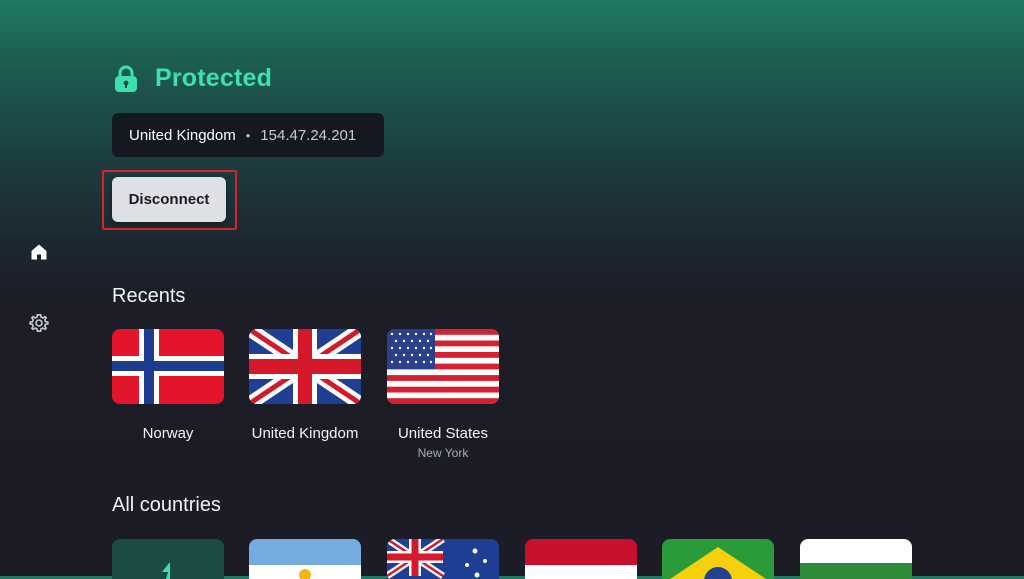 The width and height of the screenshot is (1024, 579). I want to click on fastest-server-icon, so click(166, 570).